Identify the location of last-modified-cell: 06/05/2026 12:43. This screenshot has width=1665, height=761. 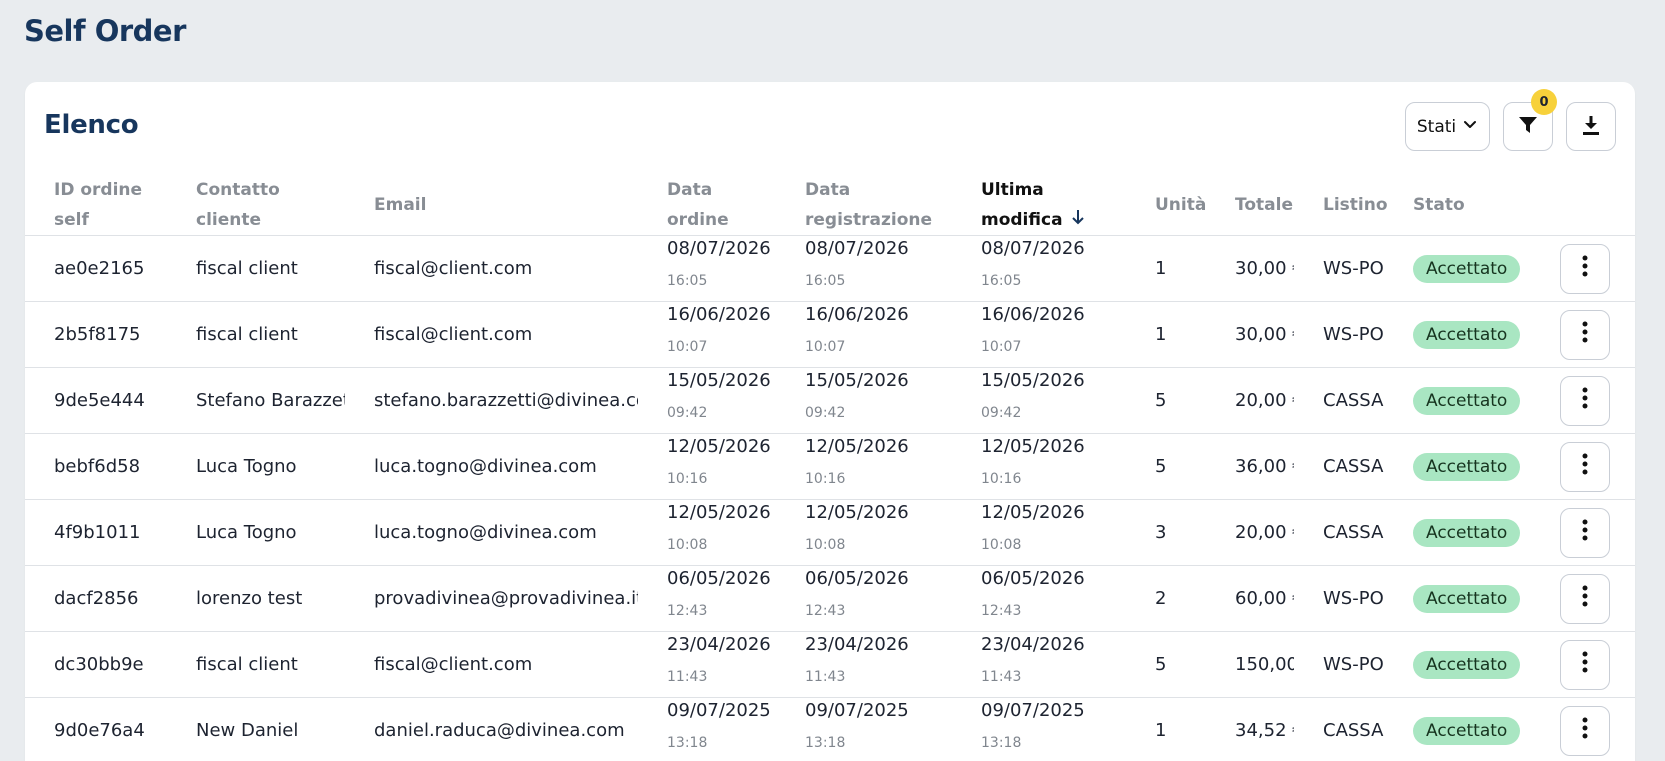
(1039, 598).